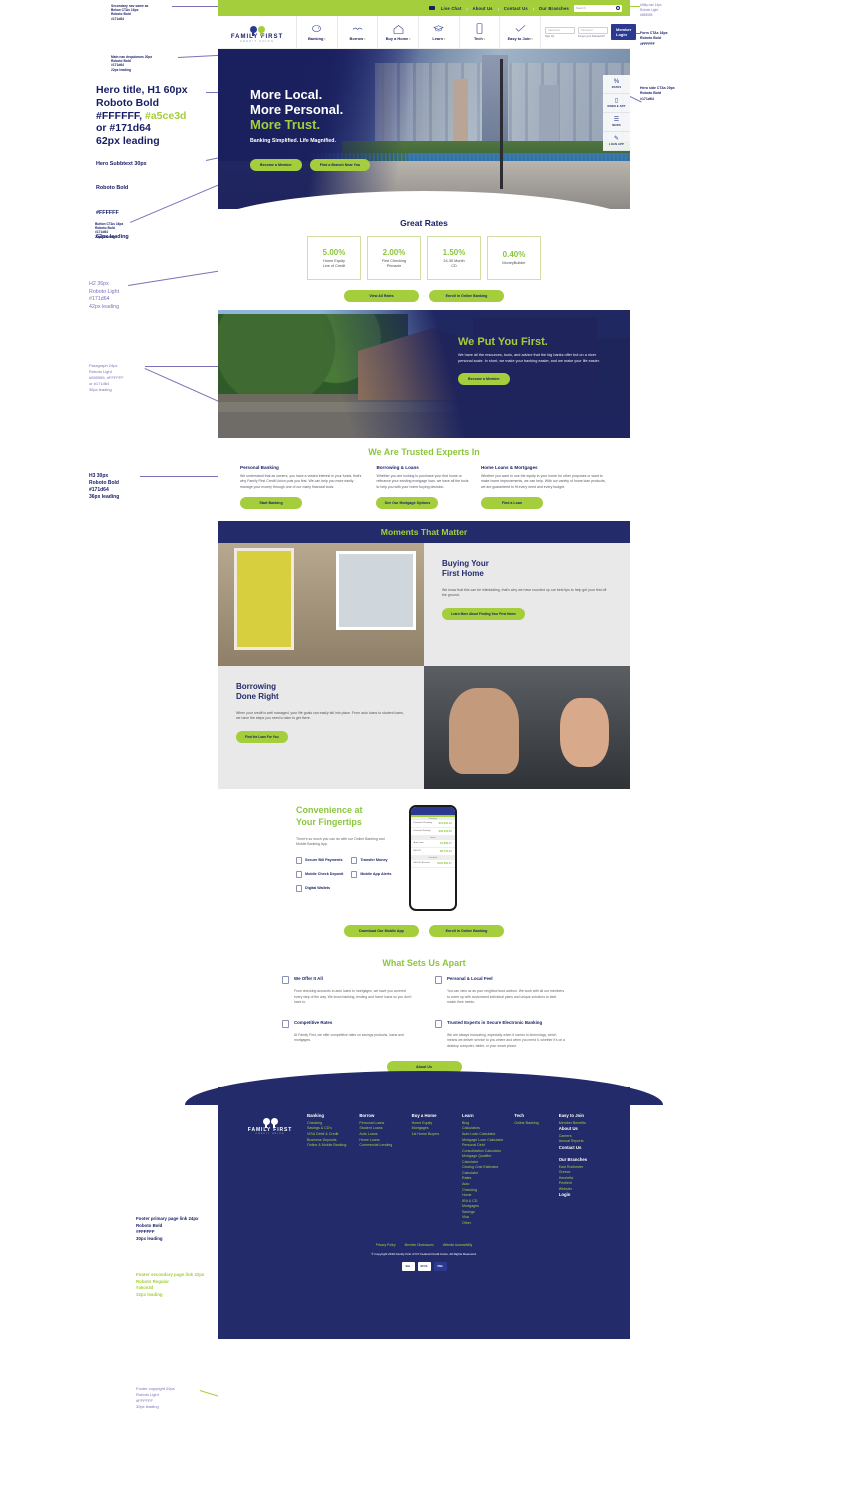 This screenshot has height=1500, width=846. Describe the element at coordinates (582, 1128) in the screenshot. I see `footer-heading: About Us` at that location.